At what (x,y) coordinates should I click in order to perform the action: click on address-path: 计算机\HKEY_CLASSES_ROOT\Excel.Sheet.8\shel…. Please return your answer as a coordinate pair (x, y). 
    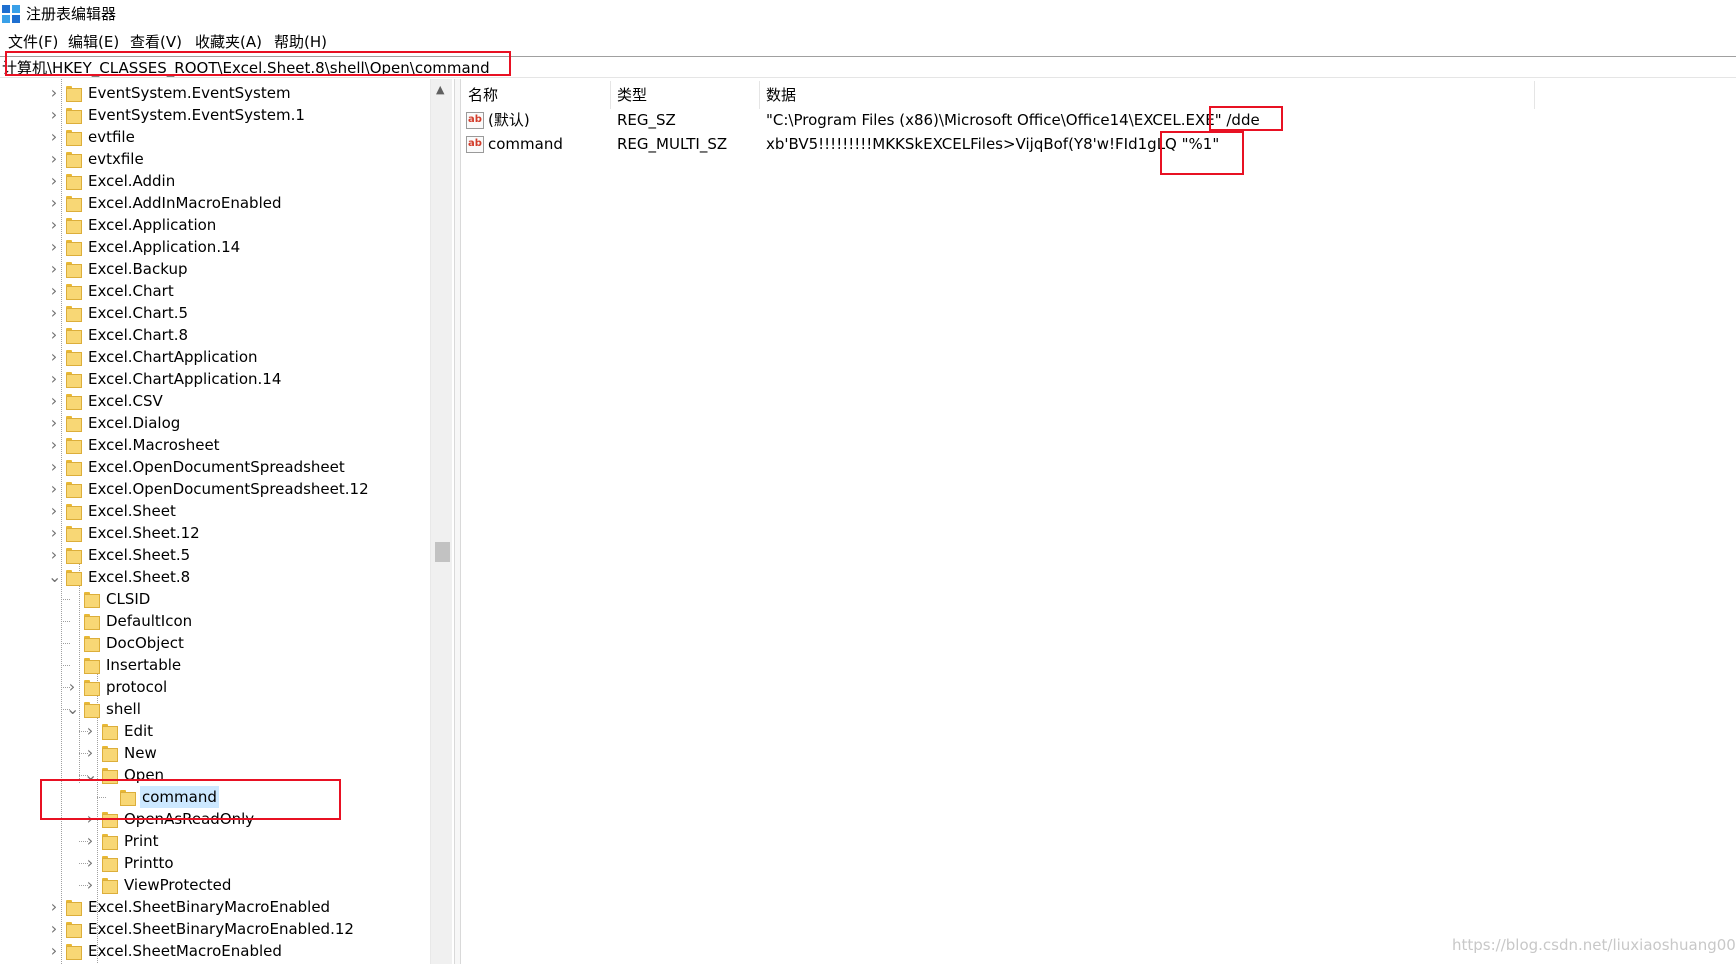
    Looking at the image, I should click on (246, 68).